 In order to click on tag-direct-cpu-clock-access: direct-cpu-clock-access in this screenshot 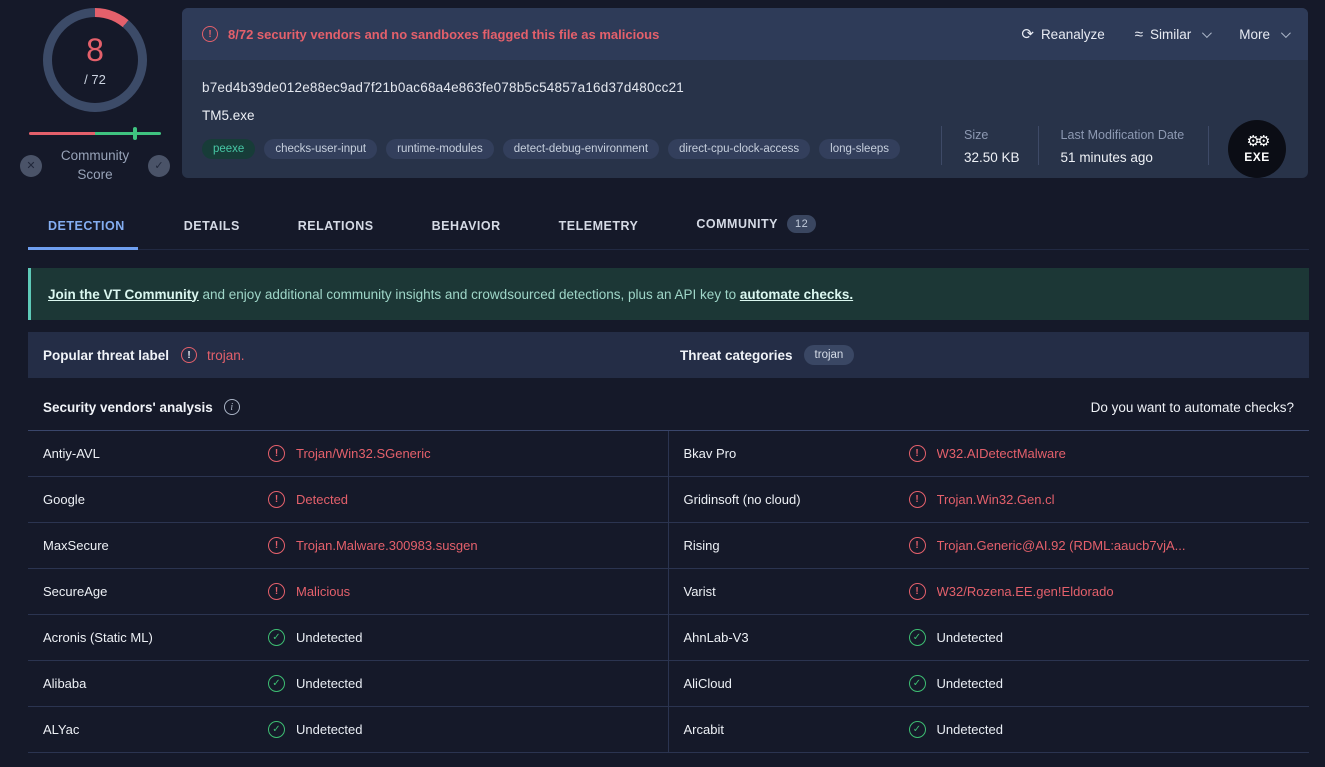, I will do `click(739, 149)`.